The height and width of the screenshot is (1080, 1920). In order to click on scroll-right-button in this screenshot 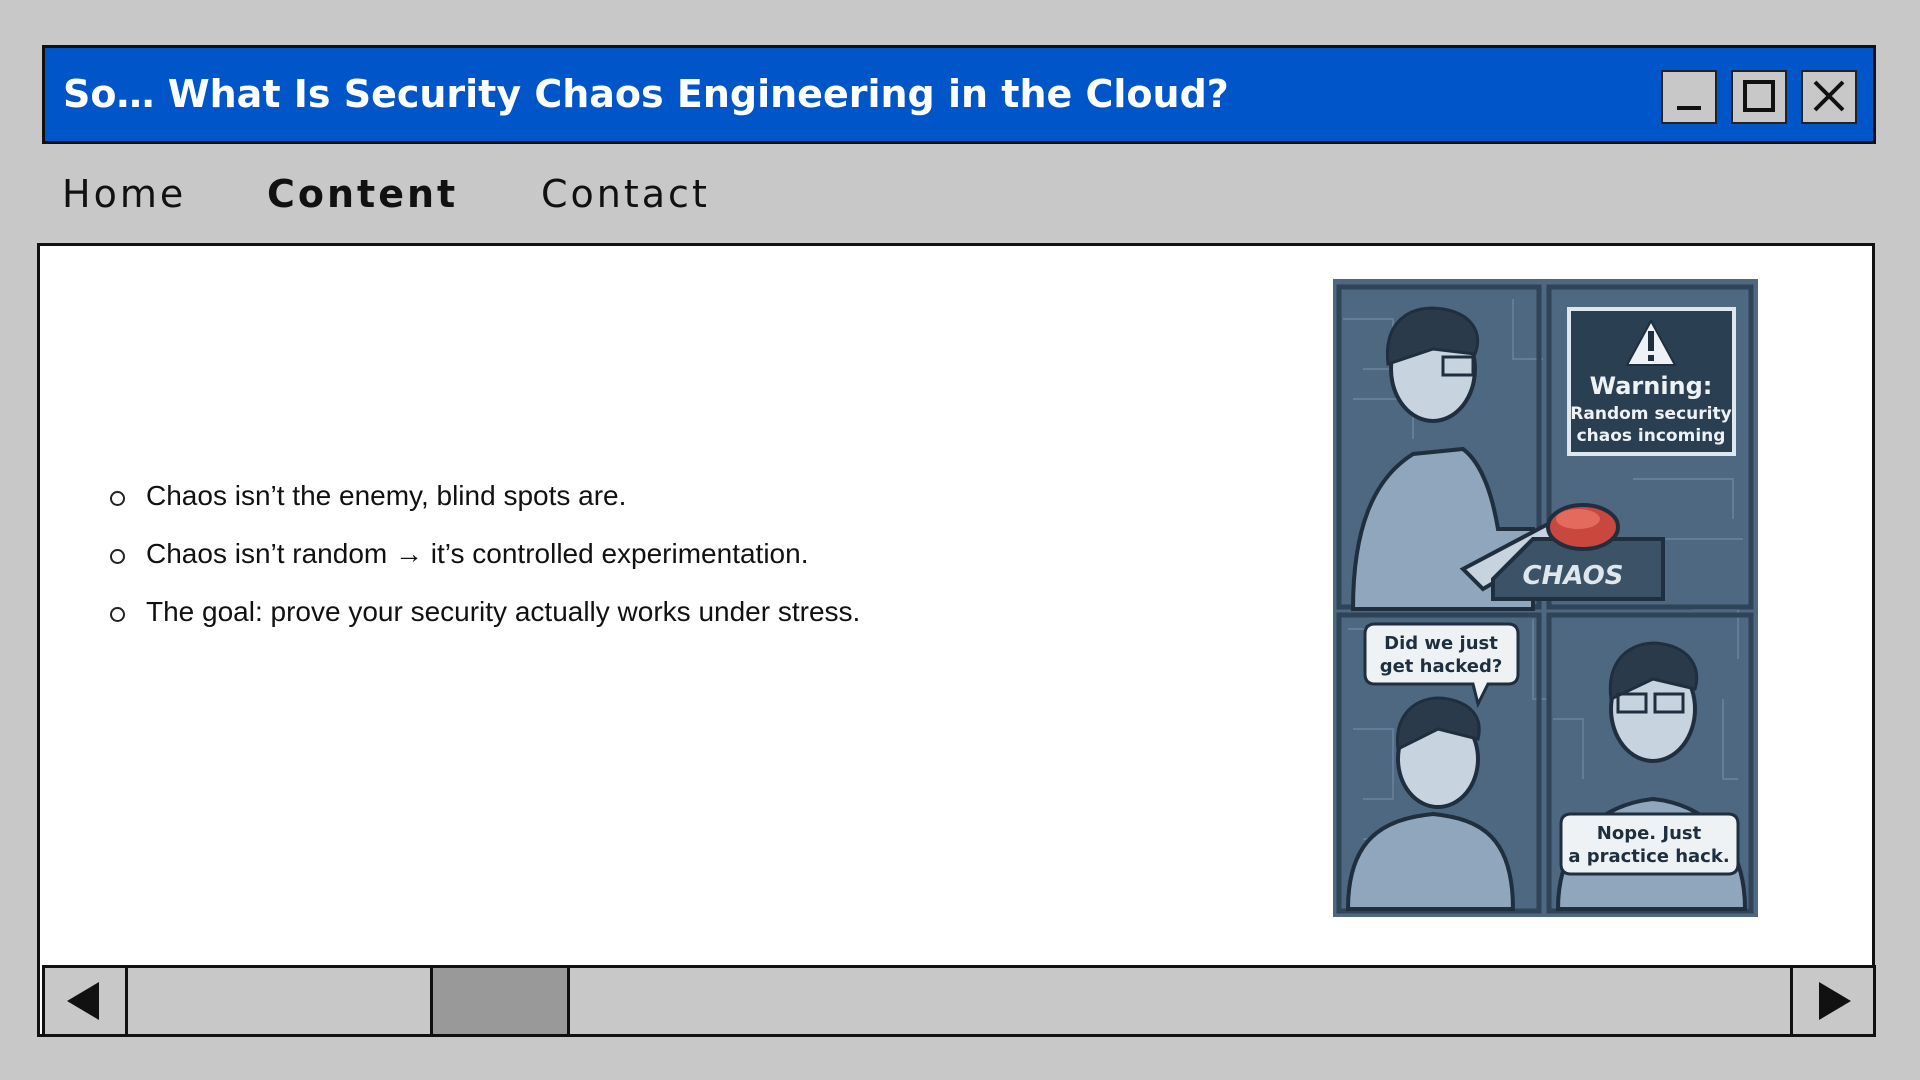, I will do `click(1831, 1001)`.